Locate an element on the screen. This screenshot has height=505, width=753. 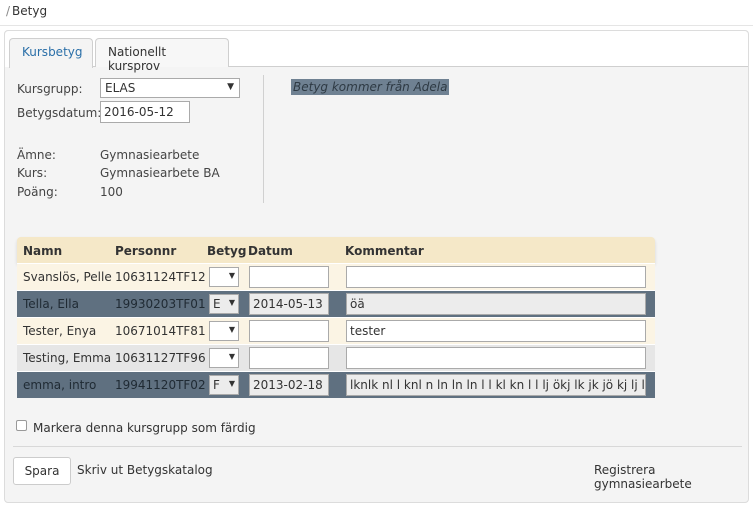
student-personnr: 19930203TF01 is located at coordinates (160, 304).